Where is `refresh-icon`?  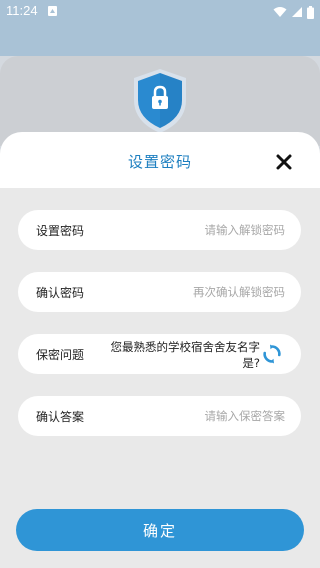 refresh-icon is located at coordinates (272, 354).